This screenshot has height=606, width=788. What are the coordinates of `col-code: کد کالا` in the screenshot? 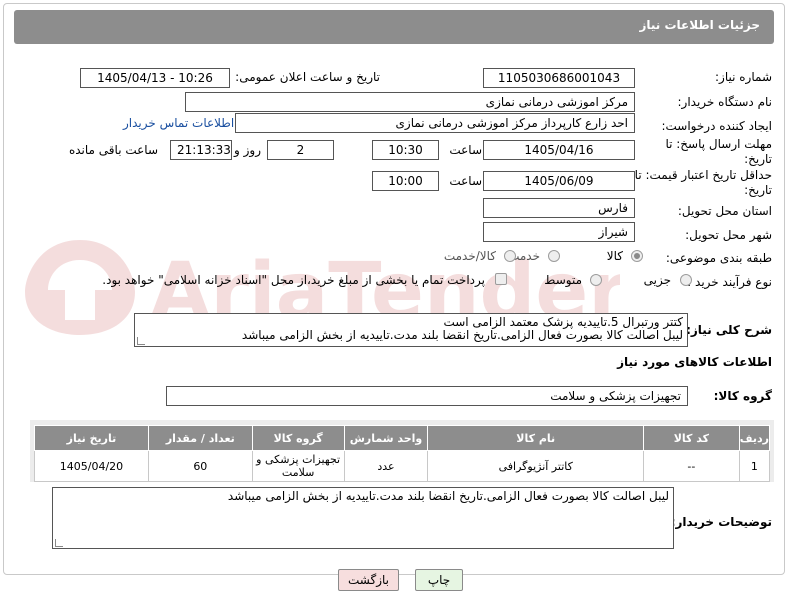 It's located at (691, 438).